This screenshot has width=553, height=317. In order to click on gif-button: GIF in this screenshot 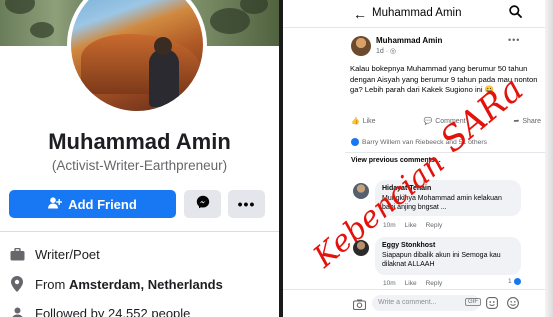, I will do `click(473, 302)`.